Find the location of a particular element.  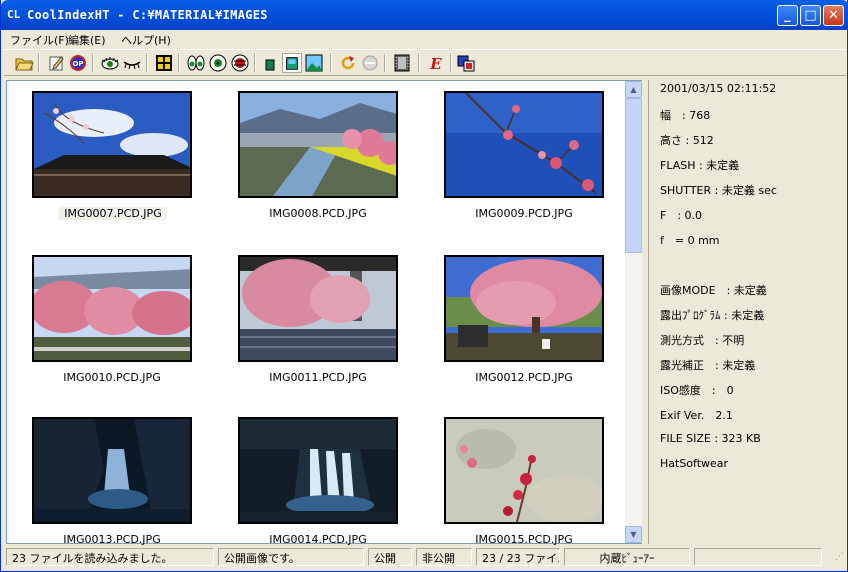

eye-red-icon is located at coordinates (240, 63).